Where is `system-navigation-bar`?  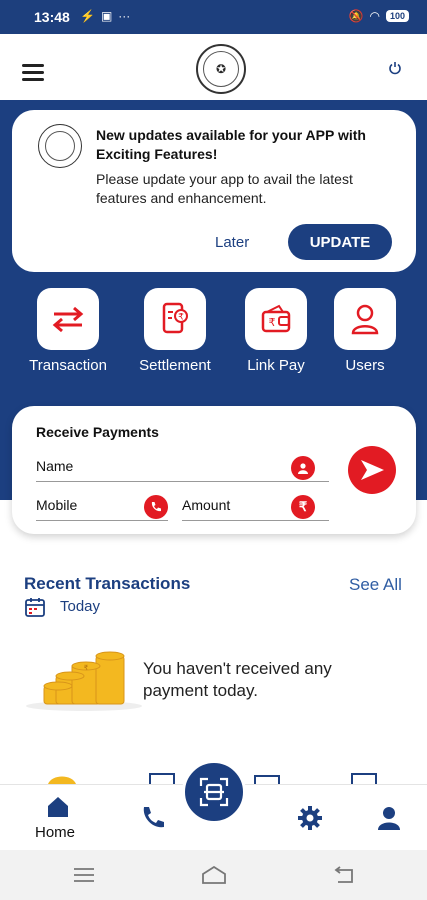
system-navigation-bar is located at coordinates (213, 875).